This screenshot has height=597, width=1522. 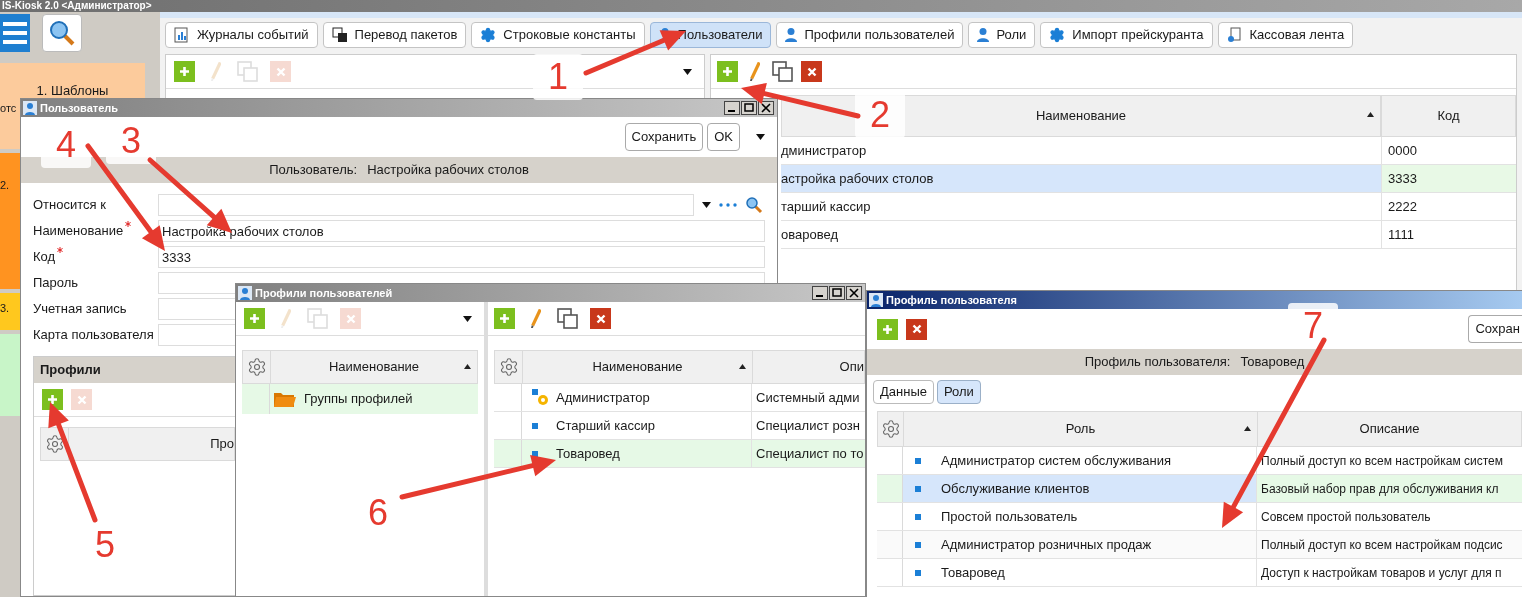 What do you see at coordinates (810, 234) in the screenshot?
I see `table-cell-text: оваровед` at bounding box center [810, 234].